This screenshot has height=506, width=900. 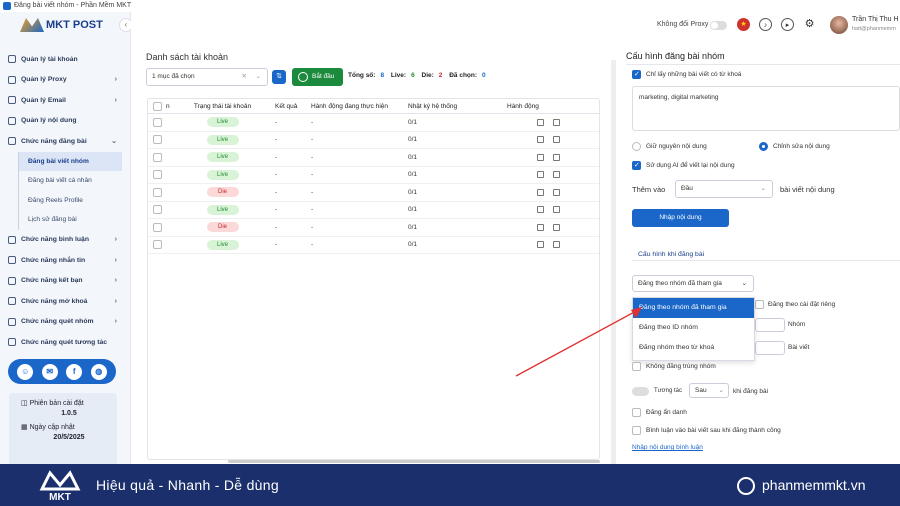 What do you see at coordinates (763, 146) in the screenshot?
I see `edit-content-radio` at bounding box center [763, 146].